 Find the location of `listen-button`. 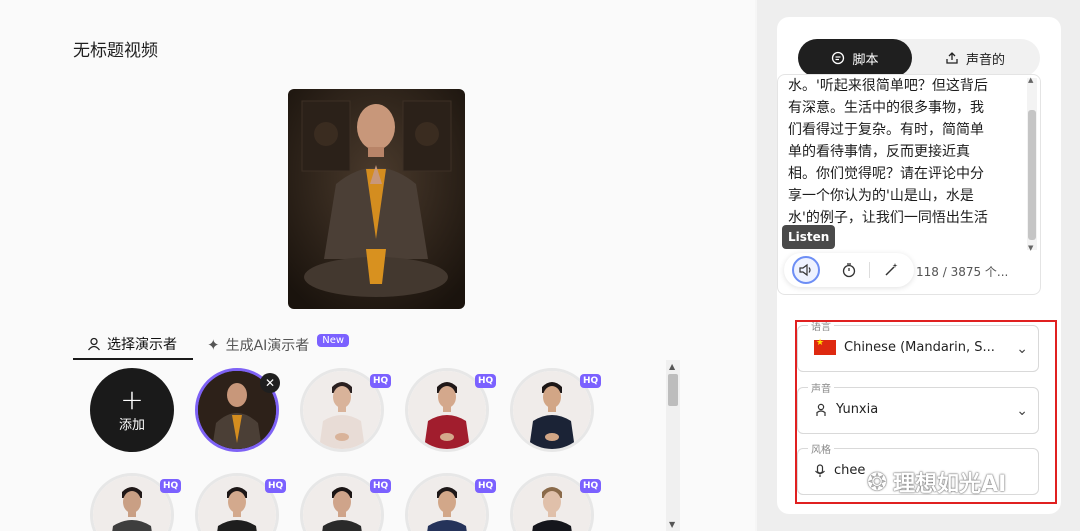

listen-button is located at coordinates (806, 270).